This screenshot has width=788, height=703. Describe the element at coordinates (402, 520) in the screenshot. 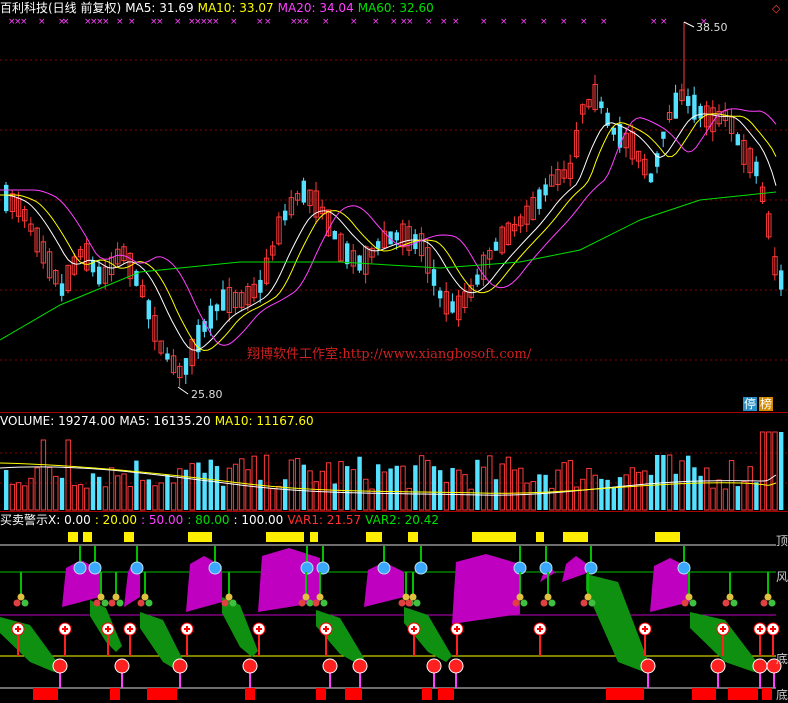

I see `indicator-var2: VAR2: 20.42` at that location.